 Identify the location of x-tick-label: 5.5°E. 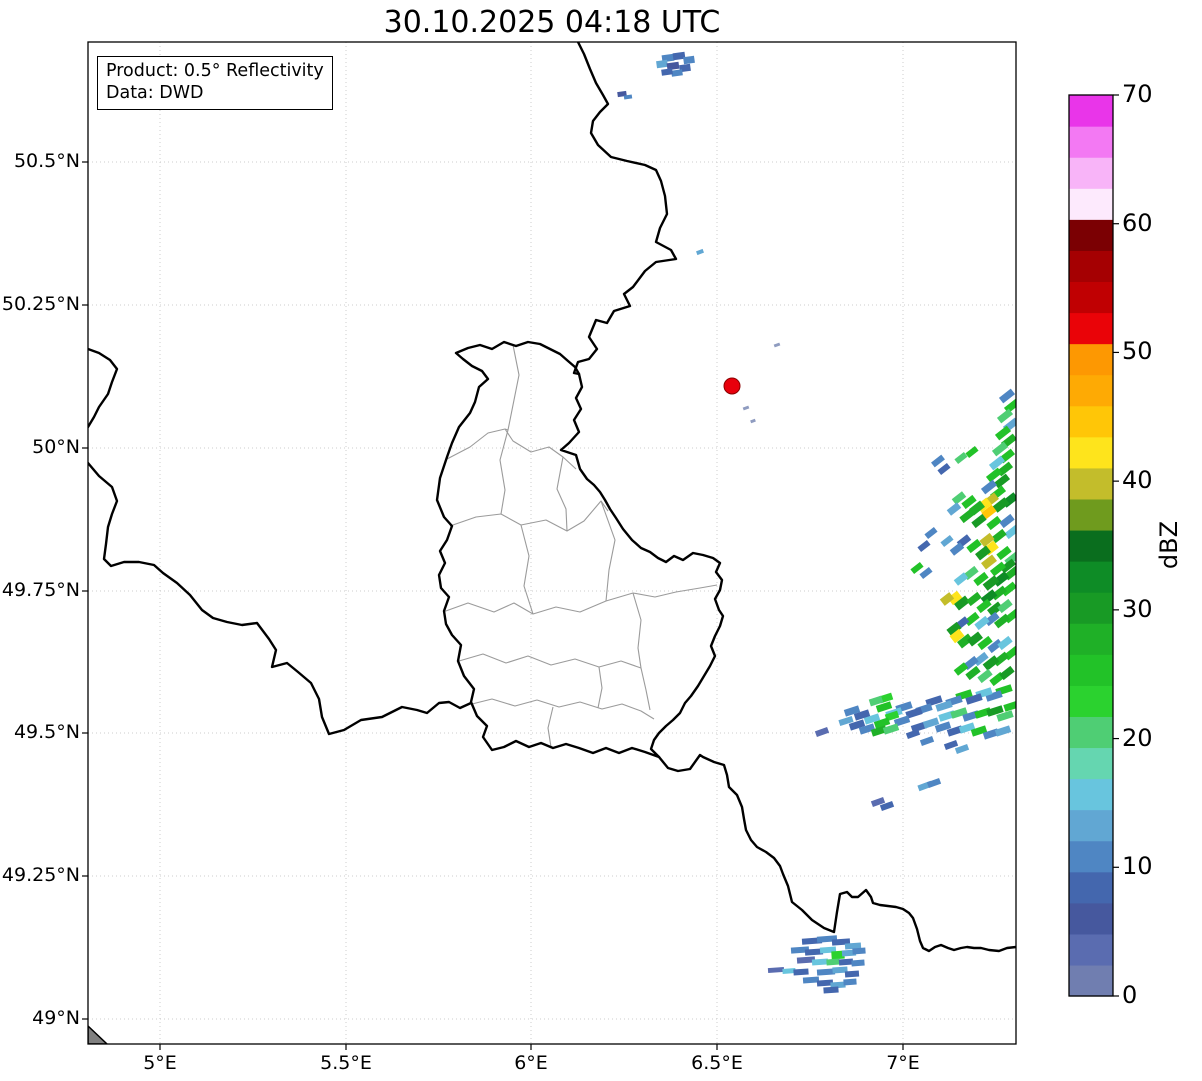
(346, 1063).